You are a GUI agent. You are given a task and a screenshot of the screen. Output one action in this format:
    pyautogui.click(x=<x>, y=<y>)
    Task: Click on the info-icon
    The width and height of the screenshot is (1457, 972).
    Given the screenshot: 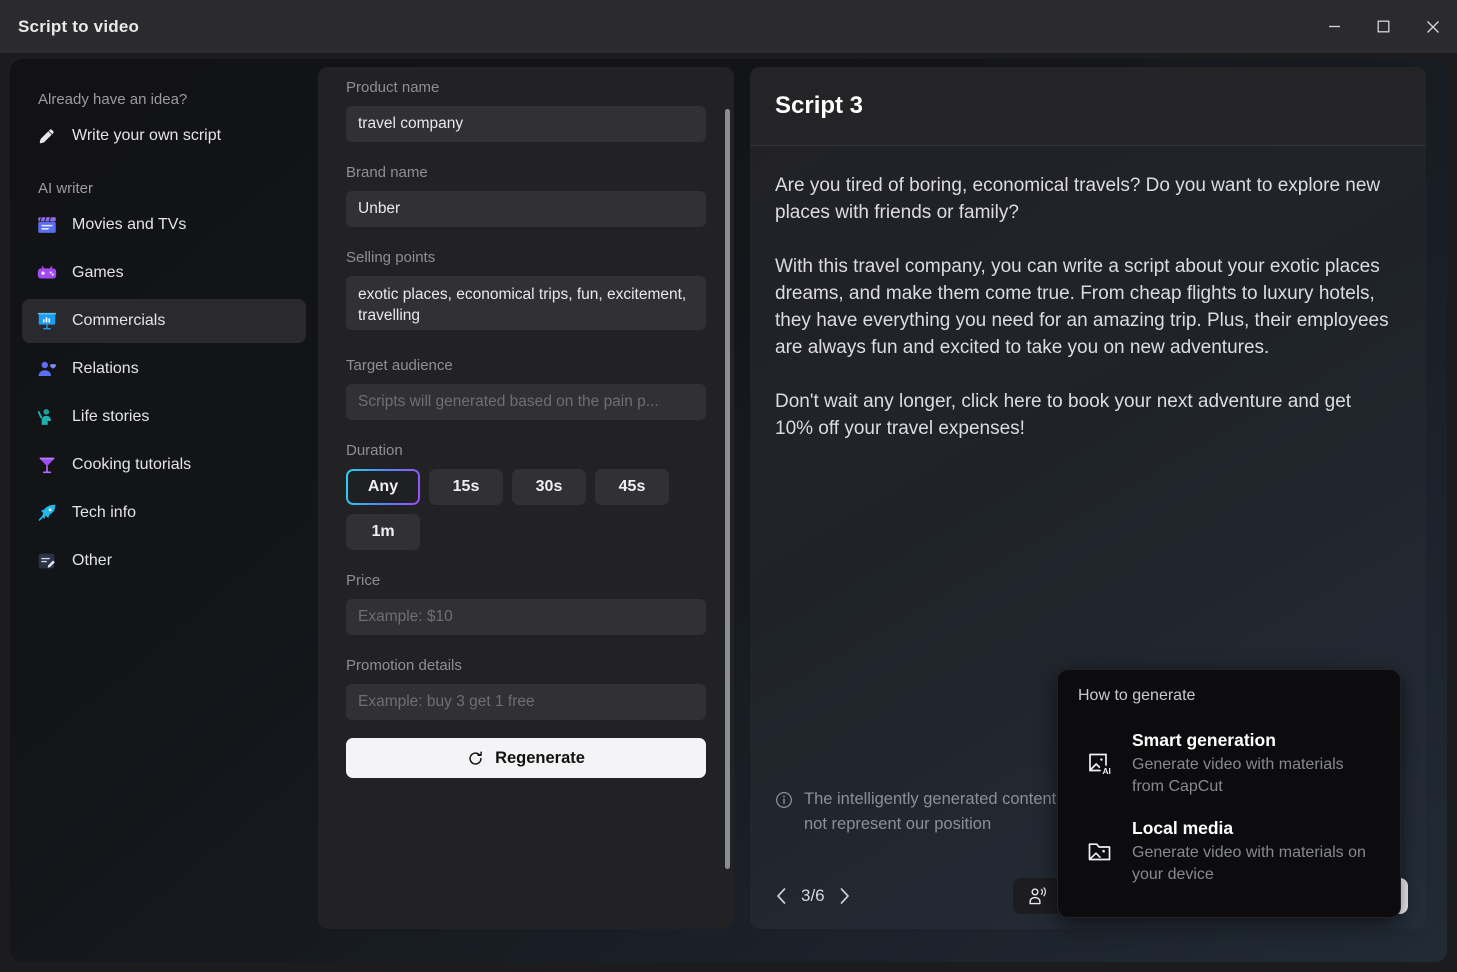 What is the action you would take?
    pyautogui.click(x=784, y=800)
    